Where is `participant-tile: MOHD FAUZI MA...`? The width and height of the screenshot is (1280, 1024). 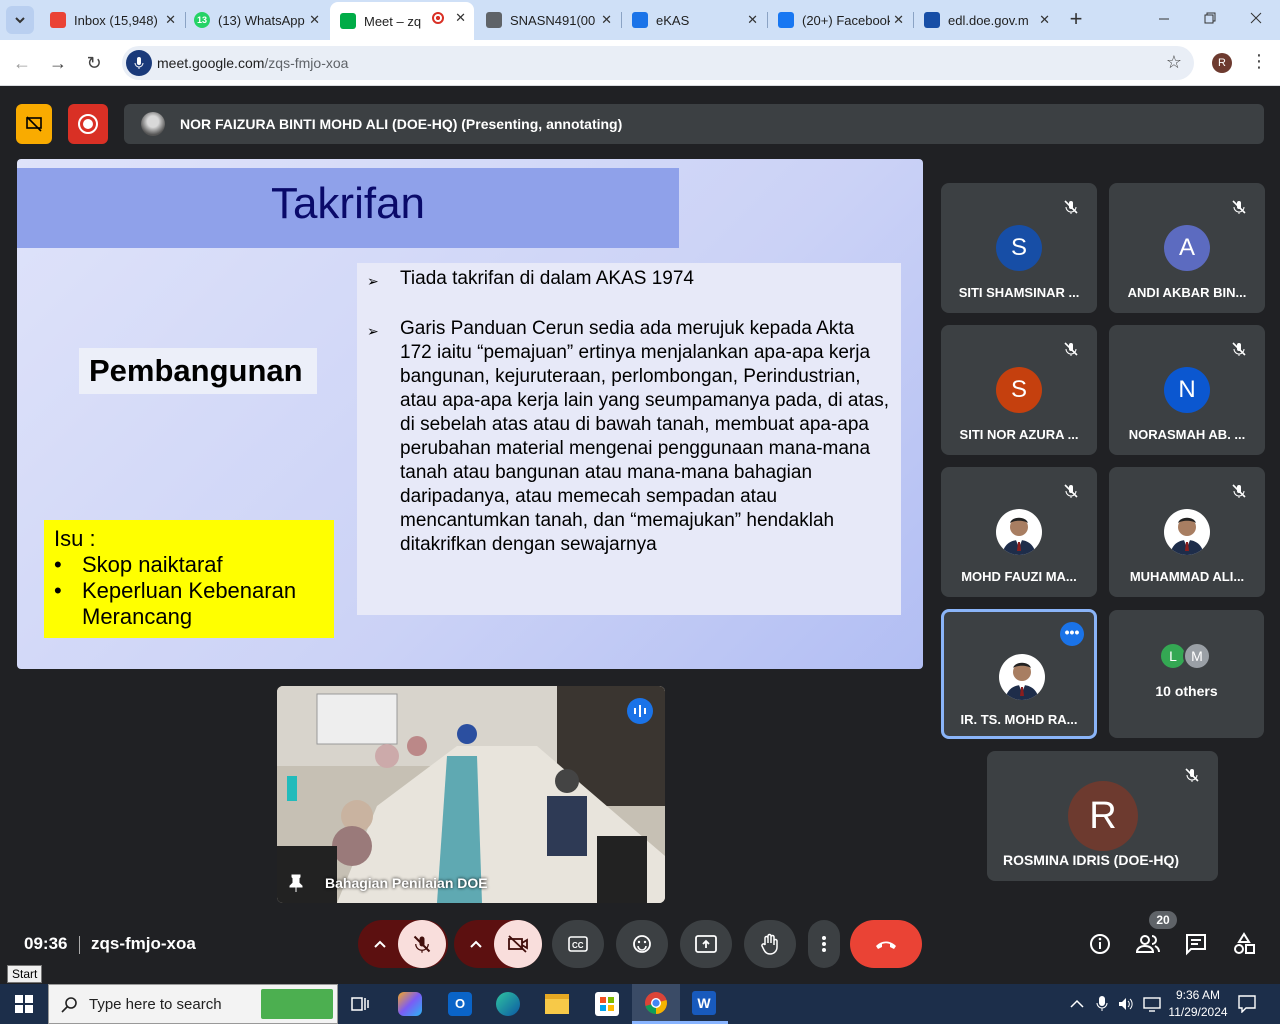
participant-tile: MOHD FAUZI MA... is located at coordinates (1019, 532).